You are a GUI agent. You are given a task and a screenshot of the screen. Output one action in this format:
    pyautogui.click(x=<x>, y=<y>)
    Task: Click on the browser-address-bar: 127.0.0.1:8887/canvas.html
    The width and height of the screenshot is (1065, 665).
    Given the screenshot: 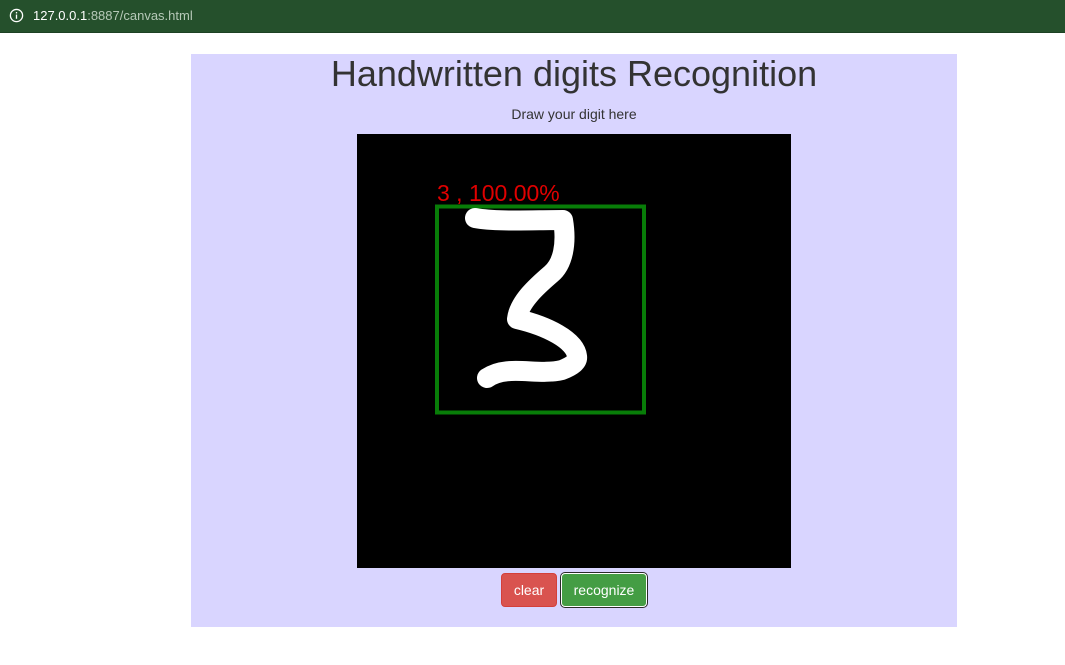 What is the action you would take?
    pyautogui.click(x=532, y=16)
    